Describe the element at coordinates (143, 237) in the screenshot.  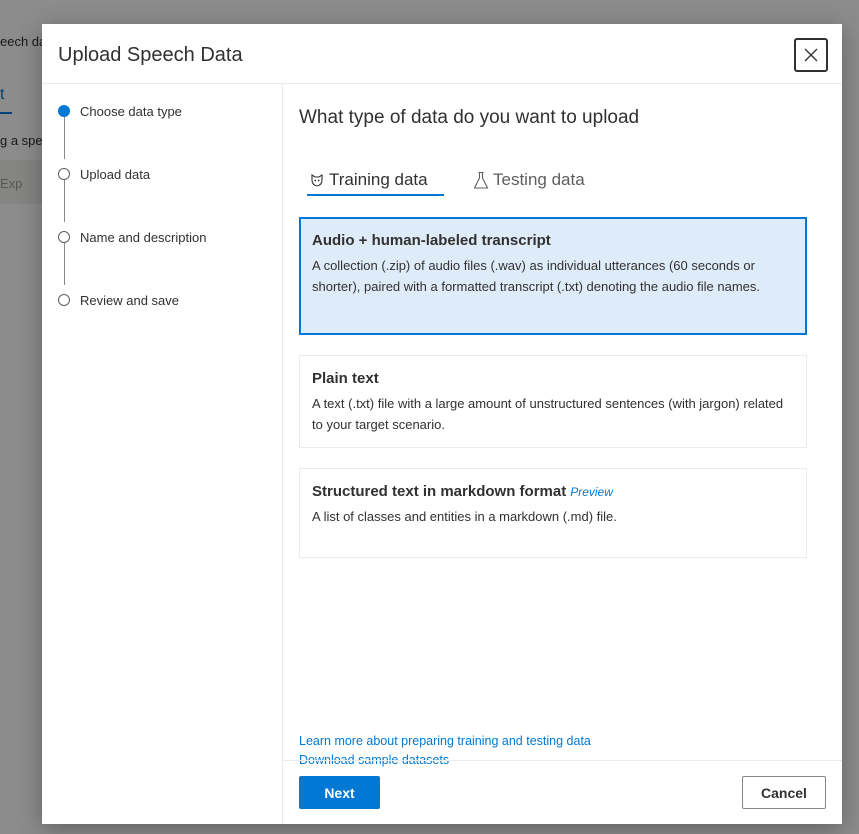
I see `step-label: Name and description` at that location.